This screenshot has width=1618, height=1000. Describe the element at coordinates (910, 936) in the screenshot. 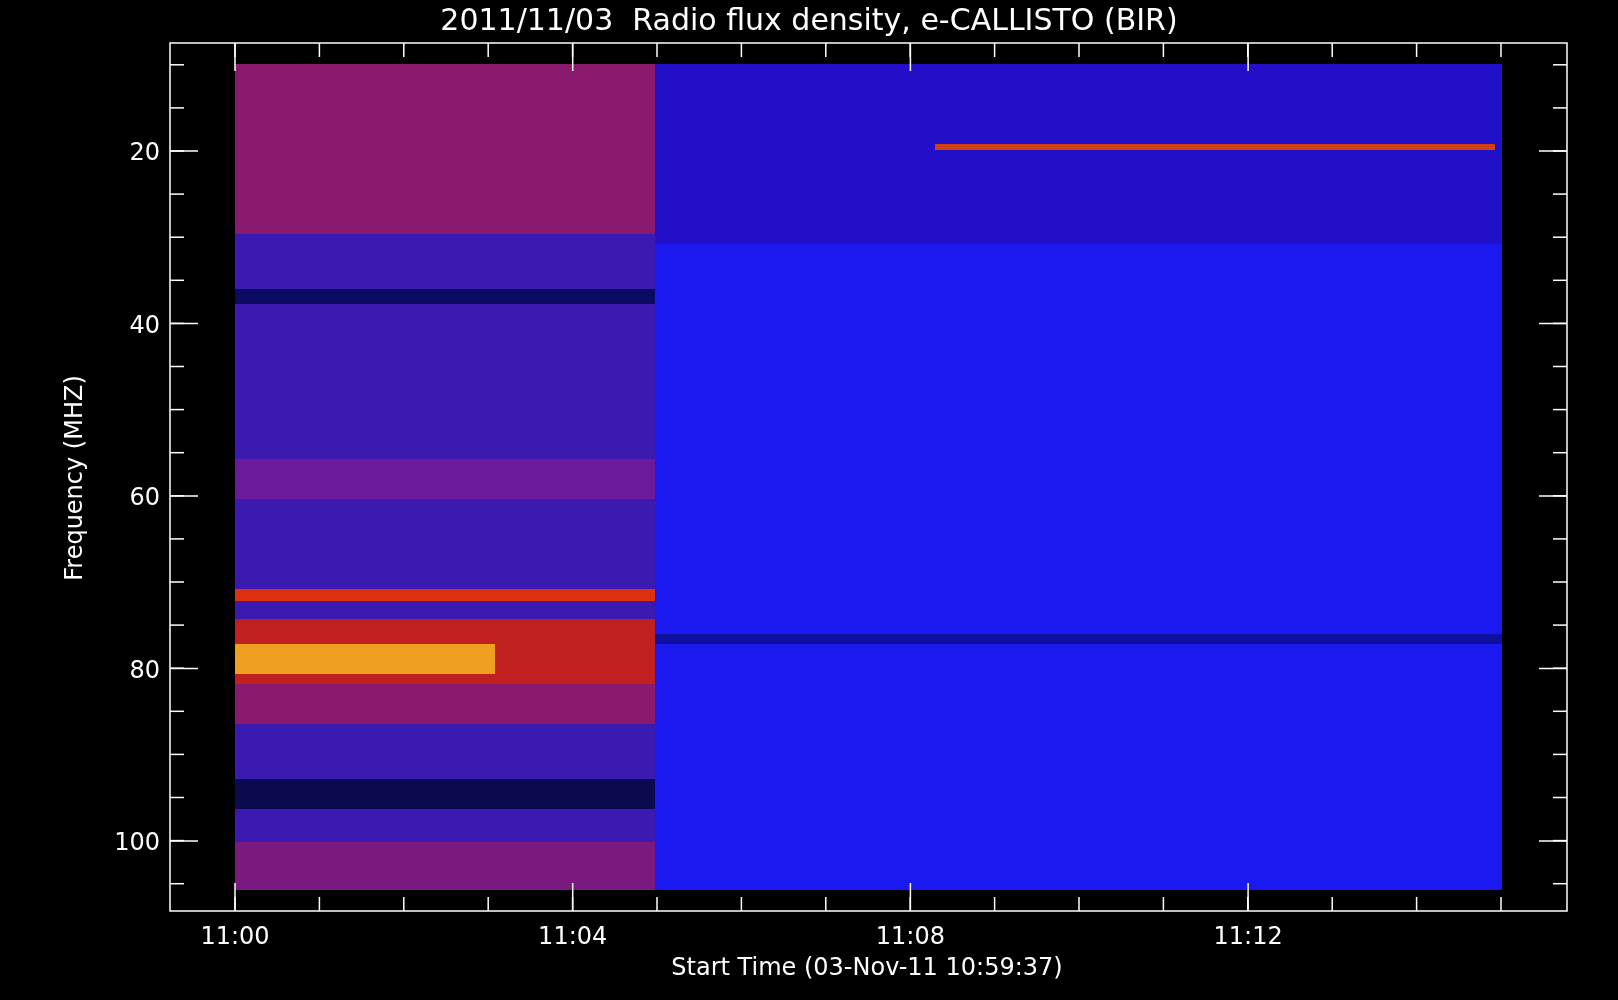

I see `x-tick-label: 11:08` at that location.